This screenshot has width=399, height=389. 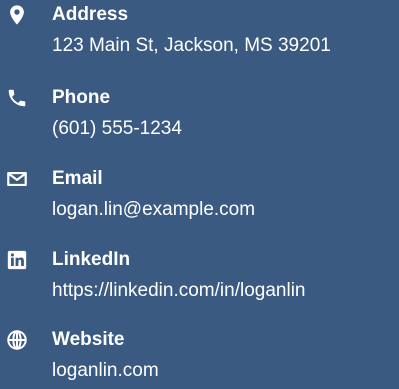 I want to click on globe-icon, so click(x=17, y=340).